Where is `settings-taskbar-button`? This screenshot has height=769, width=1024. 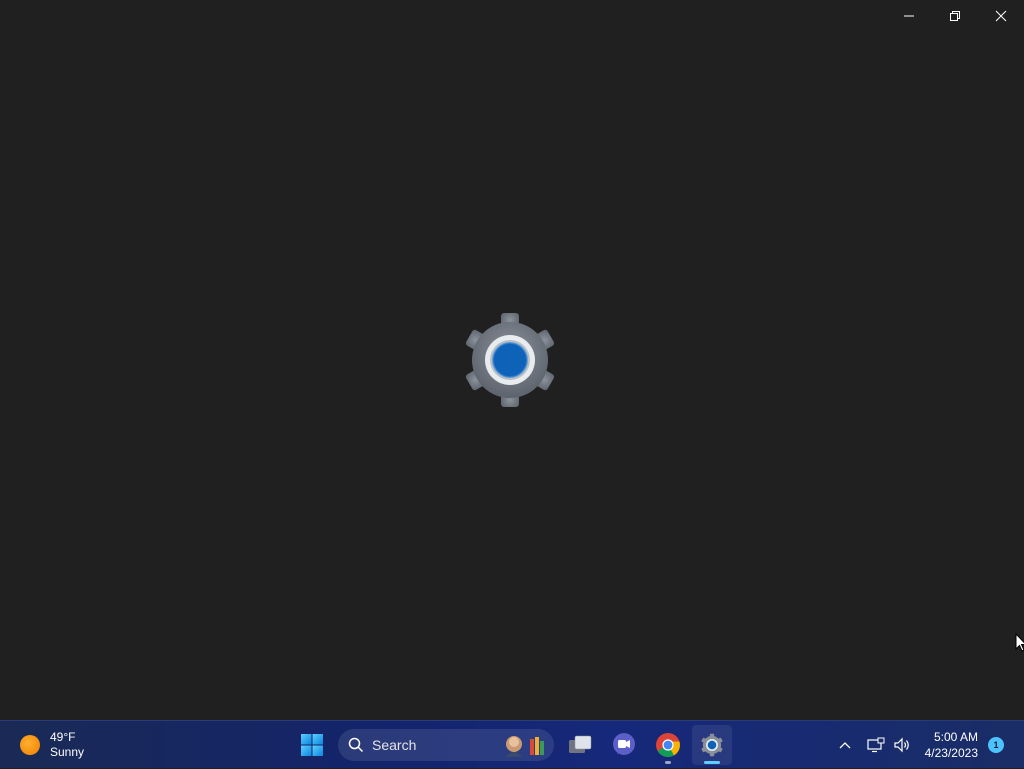
settings-taskbar-button is located at coordinates (712, 745).